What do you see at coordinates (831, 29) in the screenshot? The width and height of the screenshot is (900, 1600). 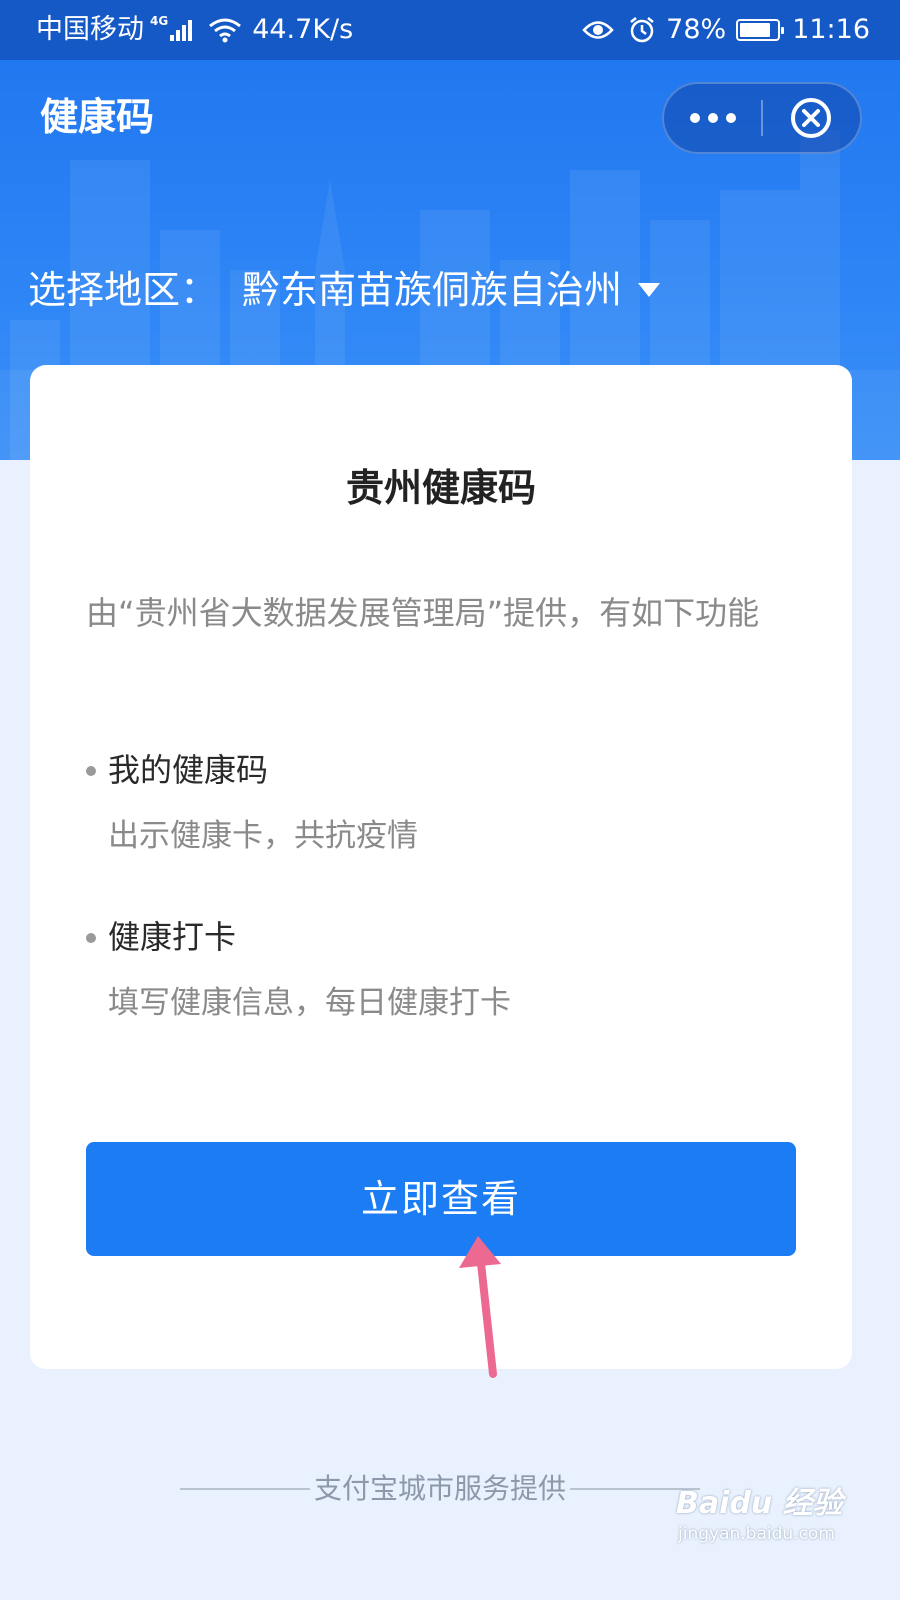 I see `clock-label: 11:16` at bounding box center [831, 29].